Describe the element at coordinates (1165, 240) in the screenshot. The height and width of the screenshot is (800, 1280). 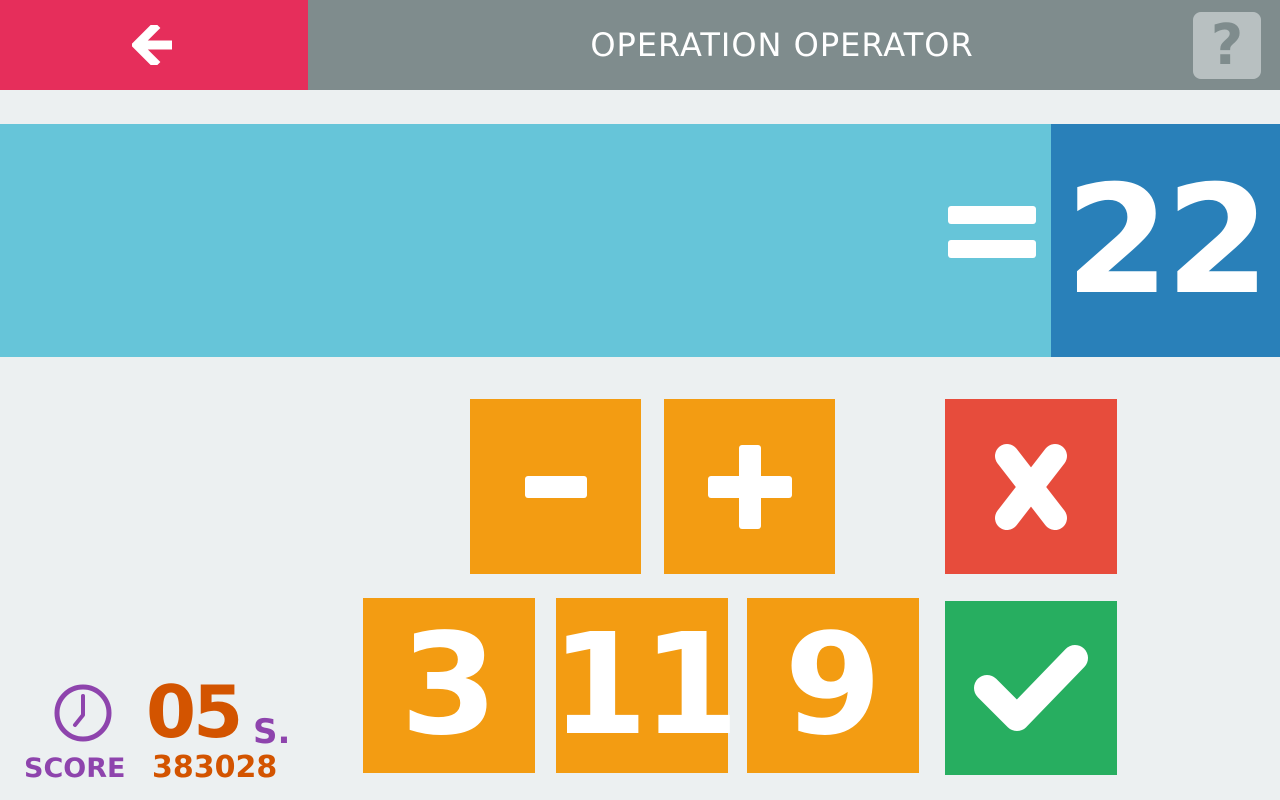
I see `target-number: 22` at that location.